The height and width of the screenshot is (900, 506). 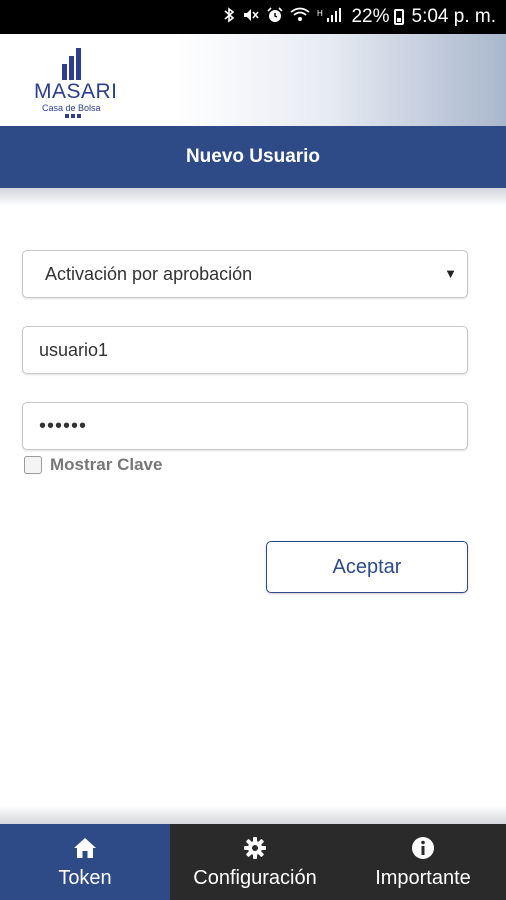 What do you see at coordinates (454, 16) in the screenshot?
I see `clock: 5:04 p. m.` at bounding box center [454, 16].